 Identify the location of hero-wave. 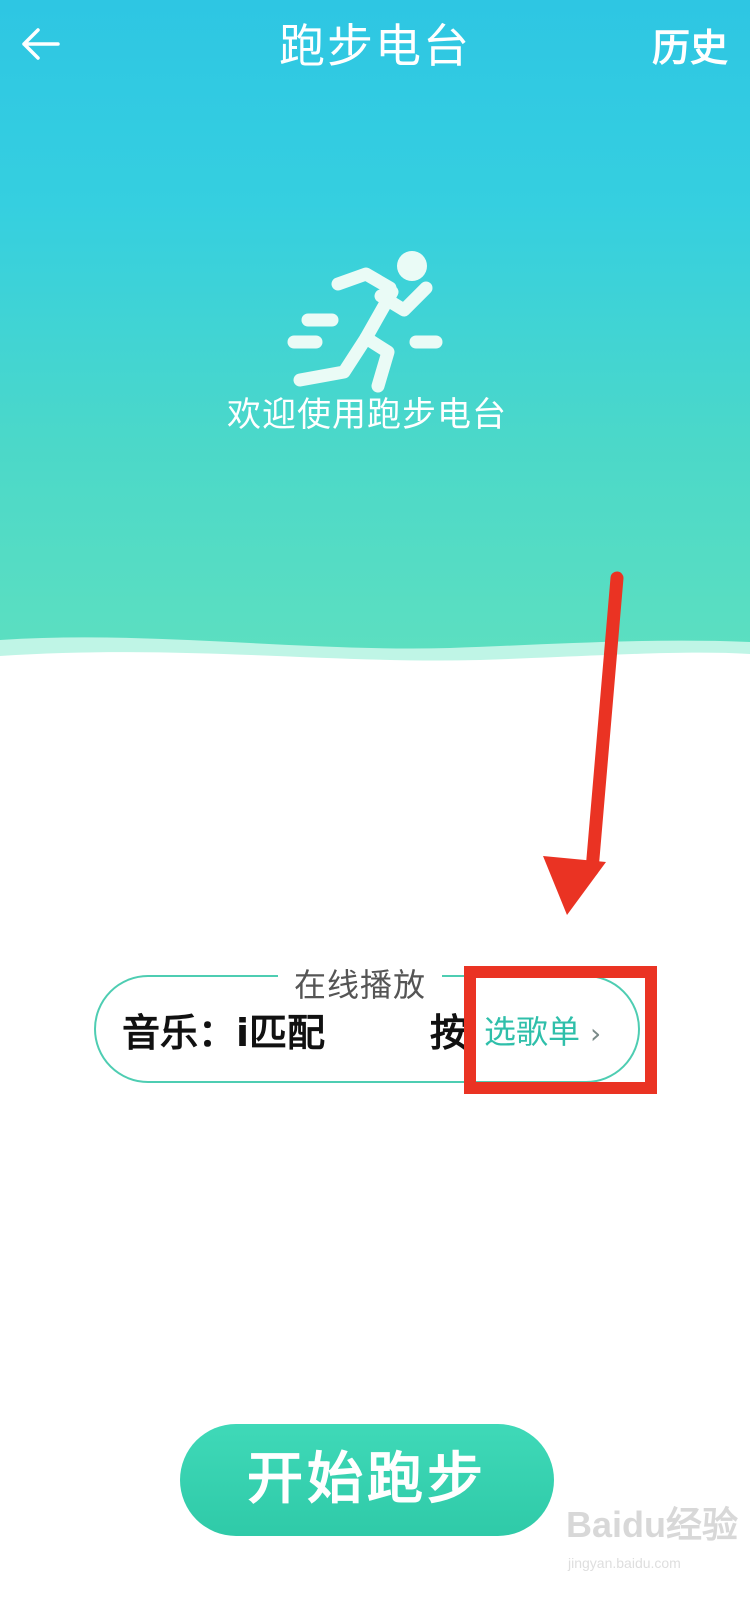
(375, 663).